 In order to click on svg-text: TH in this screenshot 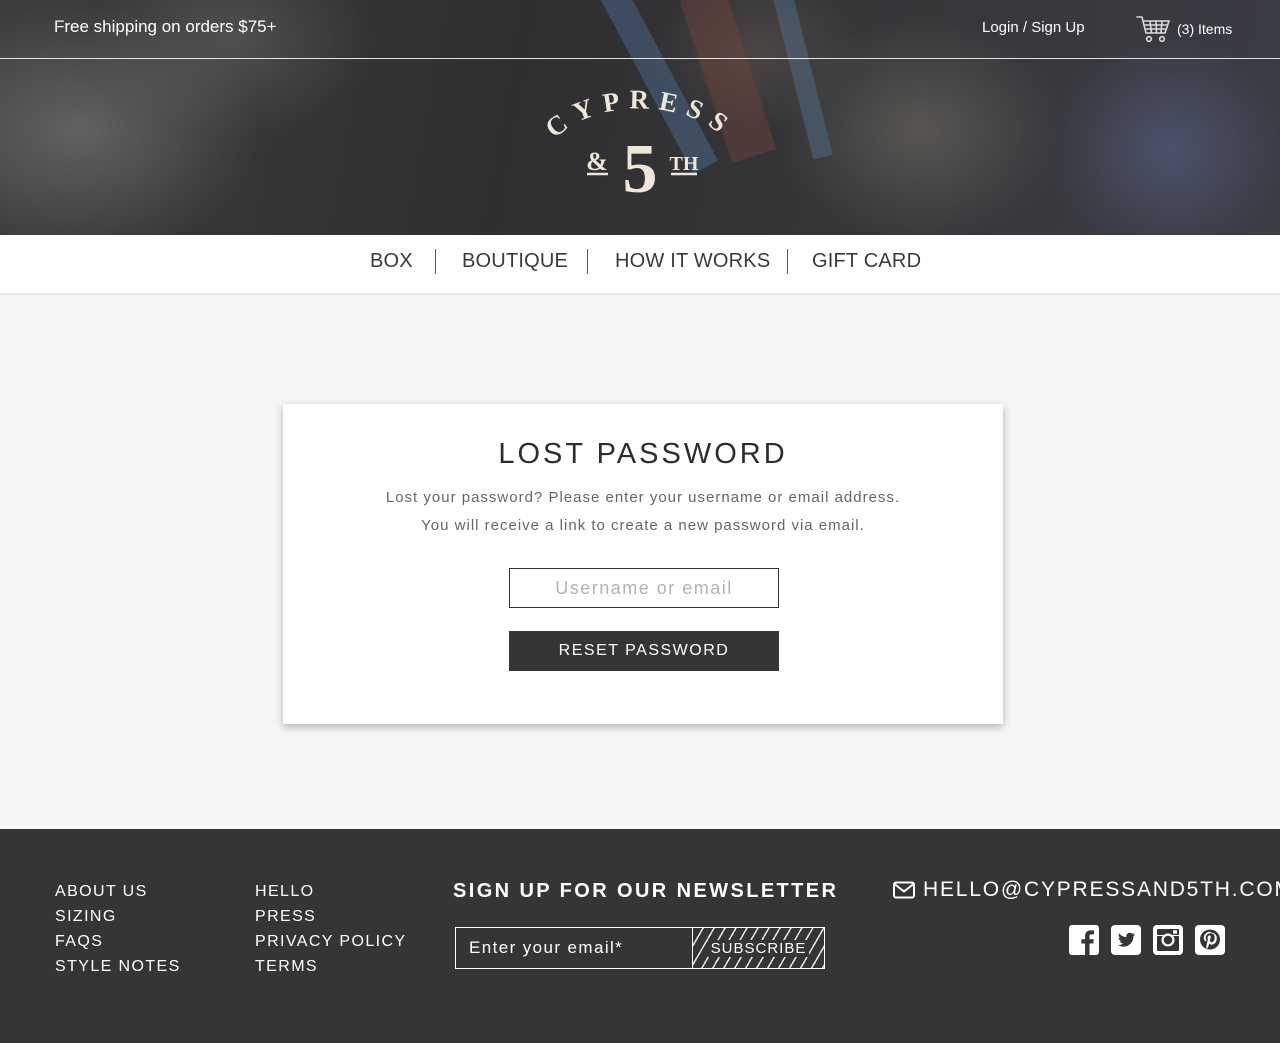, I will do `click(684, 164)`.